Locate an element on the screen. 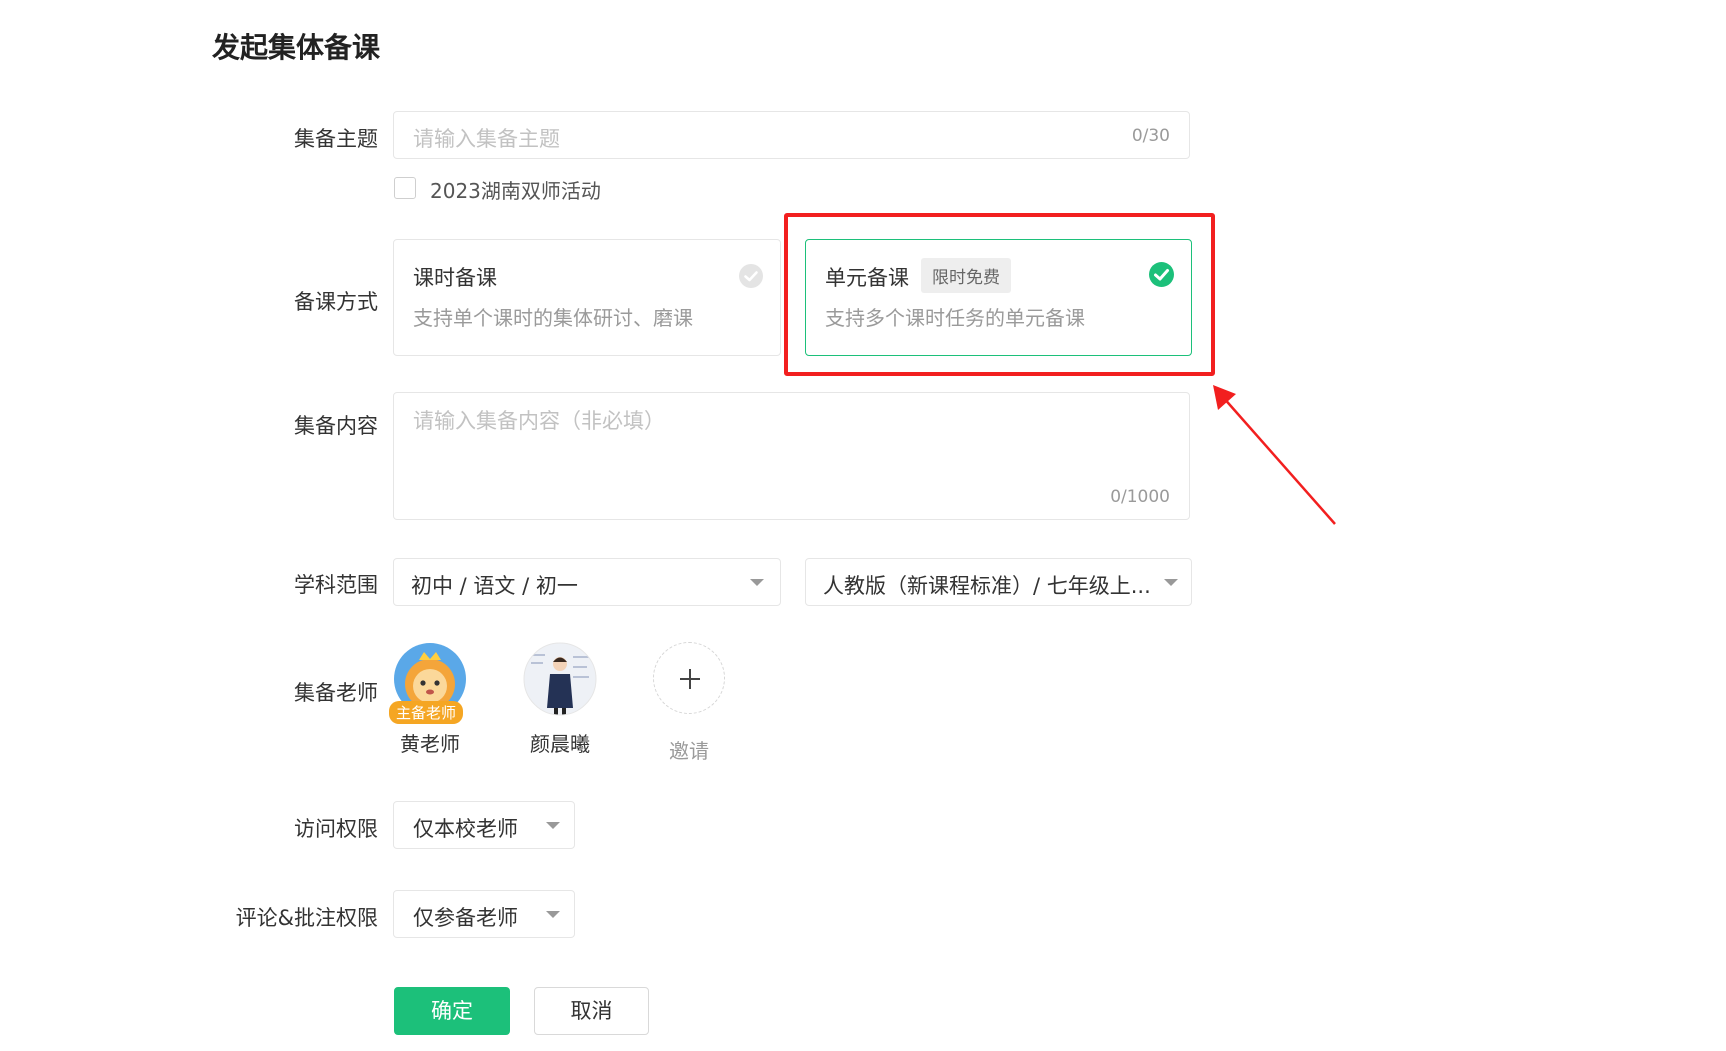  subject-grade-value: 初中 / 语文 / 初一 is located at coordinates (494, 586).